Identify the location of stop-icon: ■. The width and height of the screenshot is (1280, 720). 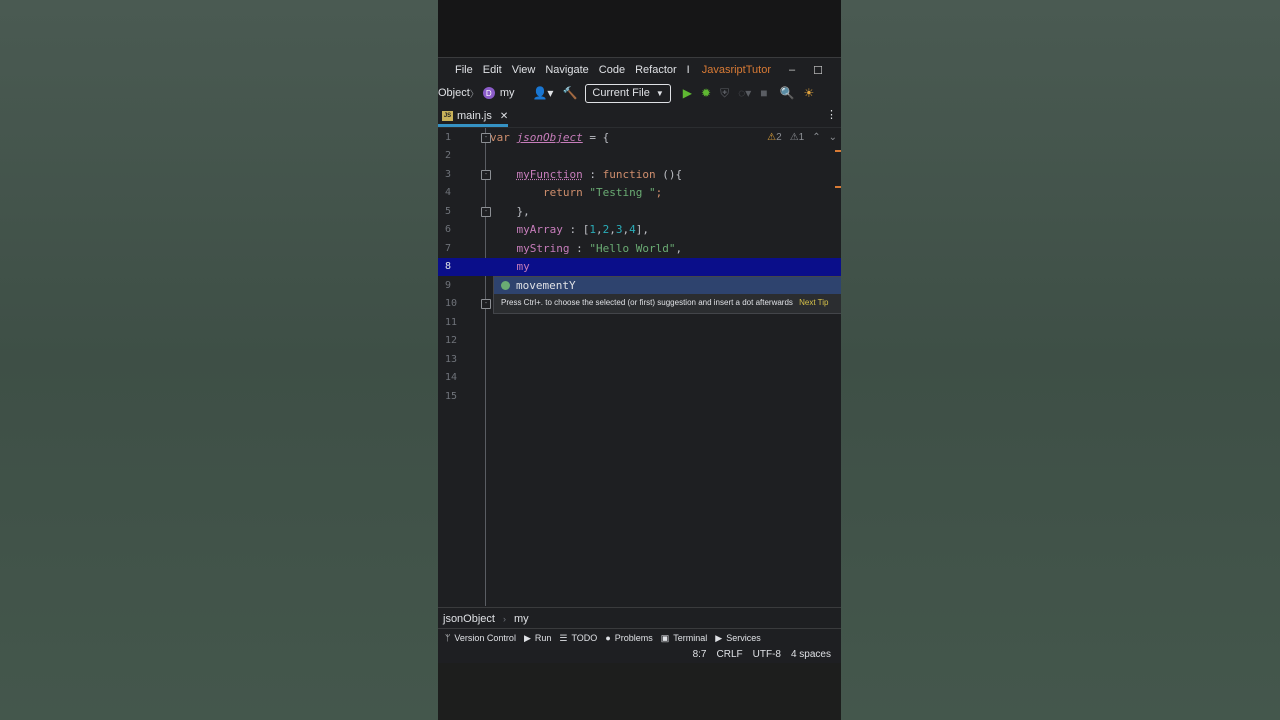
(763, 93).